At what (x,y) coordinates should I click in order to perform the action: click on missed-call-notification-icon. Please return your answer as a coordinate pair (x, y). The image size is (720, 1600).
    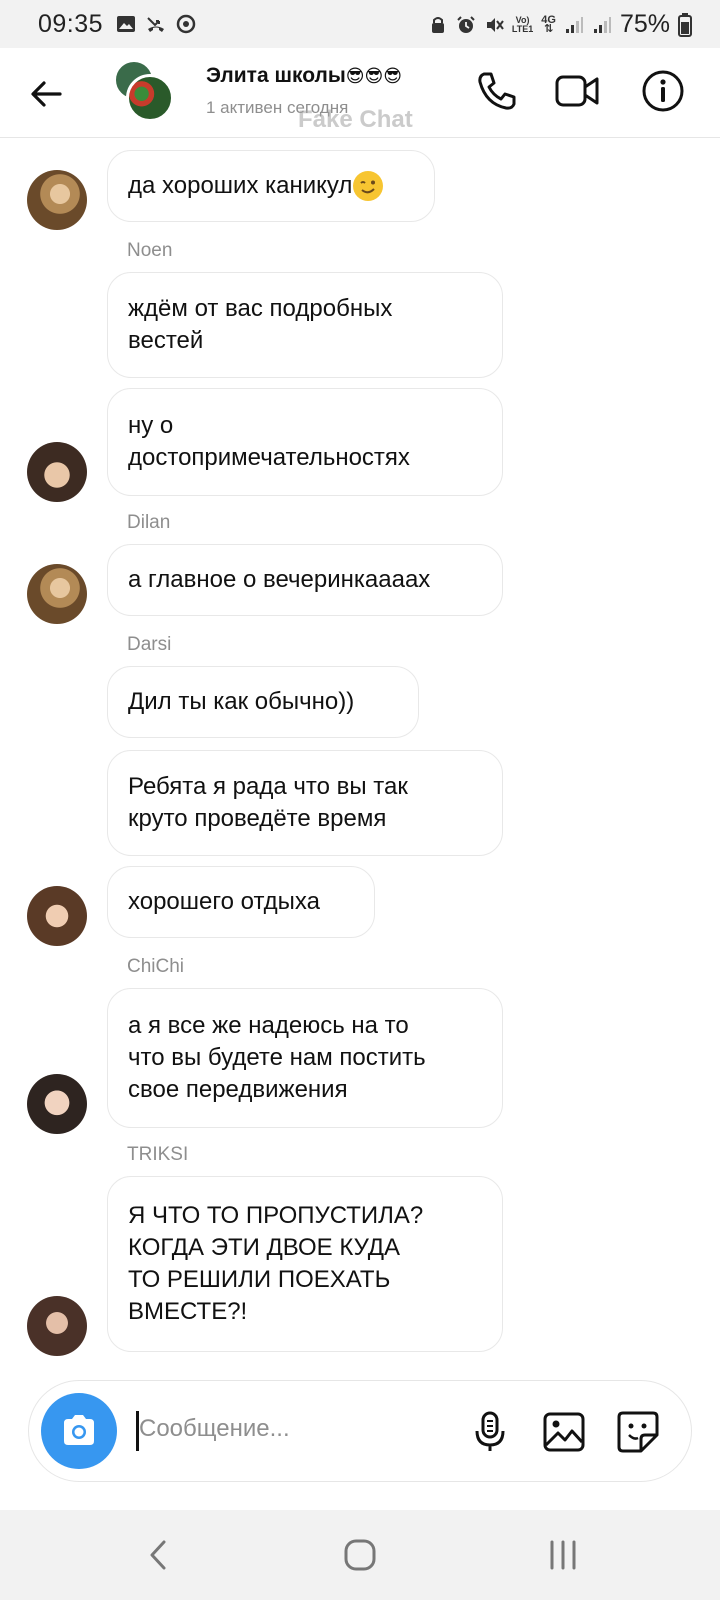
    Looking at the image, I should click on (155, 24).